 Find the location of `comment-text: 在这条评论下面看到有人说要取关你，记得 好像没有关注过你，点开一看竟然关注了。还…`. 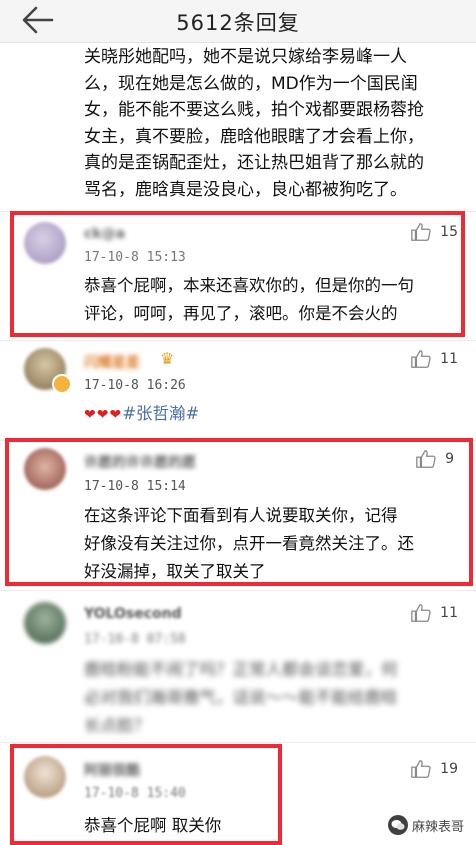

comment-text: 在这条评论下面看到有人说要取关你，记得 好像没有关注过你，点开一看竟然关注了。还… is located at coordinates (271, 544).